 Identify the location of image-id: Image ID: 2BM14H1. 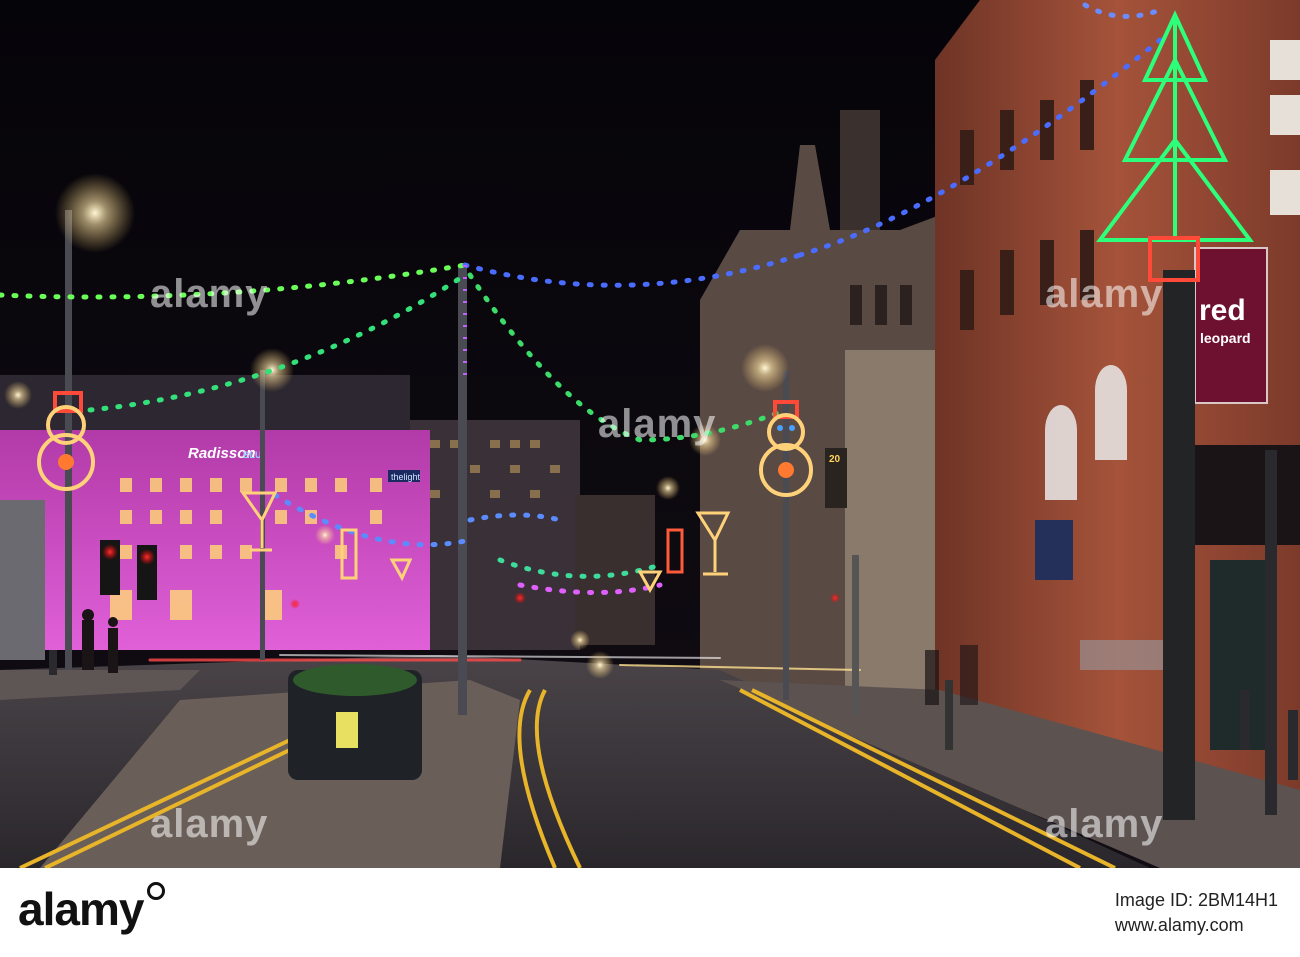
(1196, 900).